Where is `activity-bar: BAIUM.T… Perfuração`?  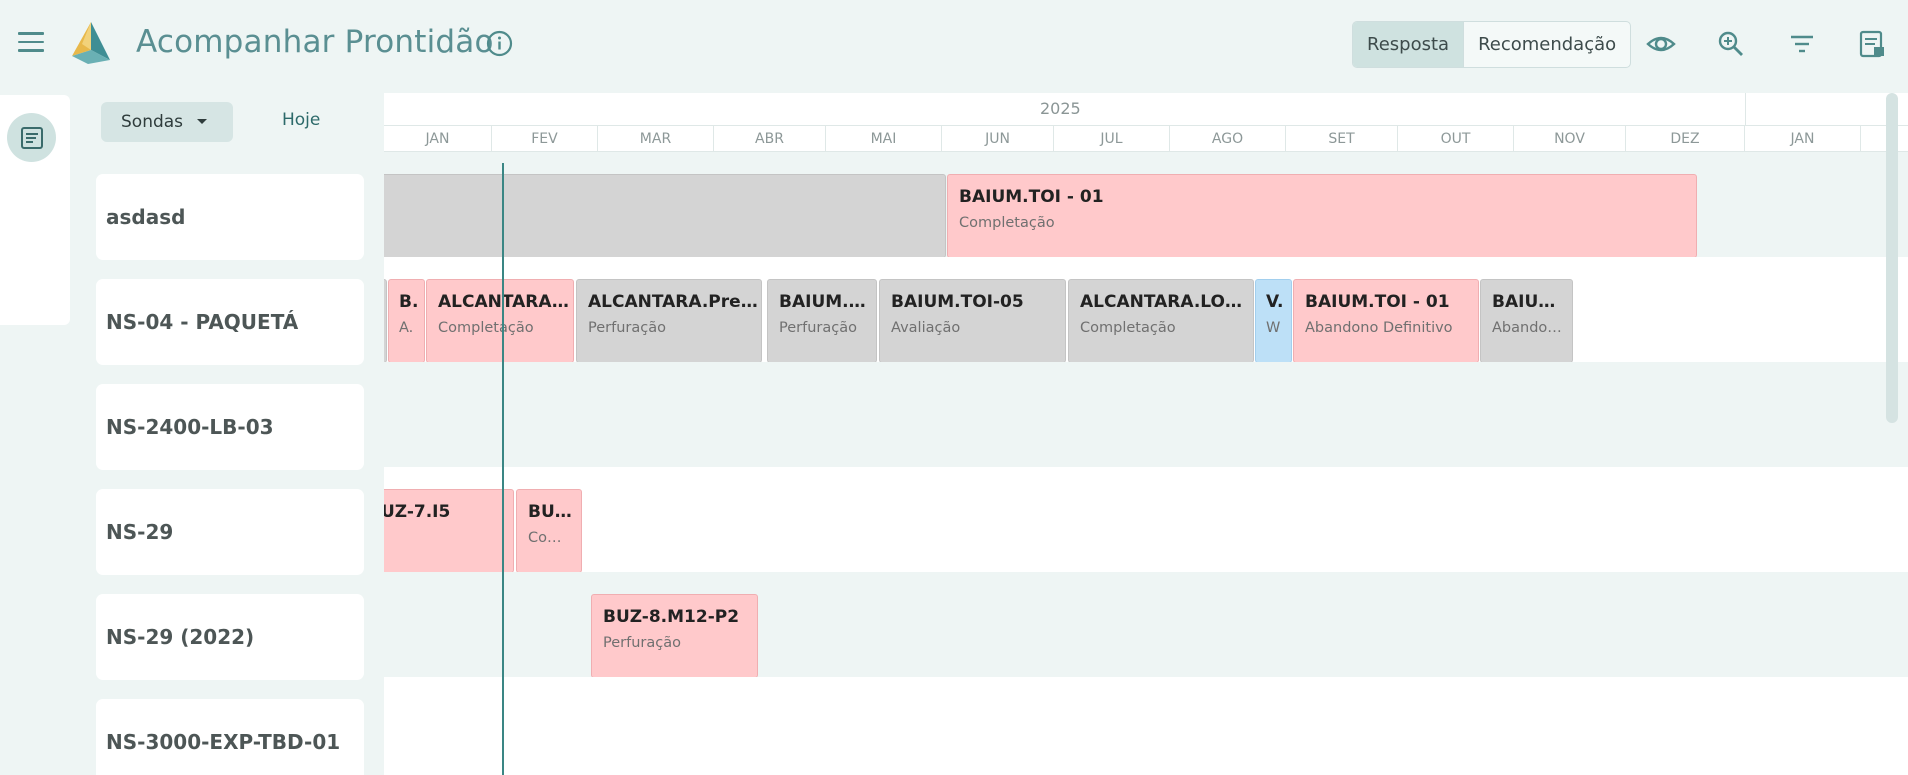
activity-bar: BAIUM.T… Perfuração is located at coordinates (822, 321).